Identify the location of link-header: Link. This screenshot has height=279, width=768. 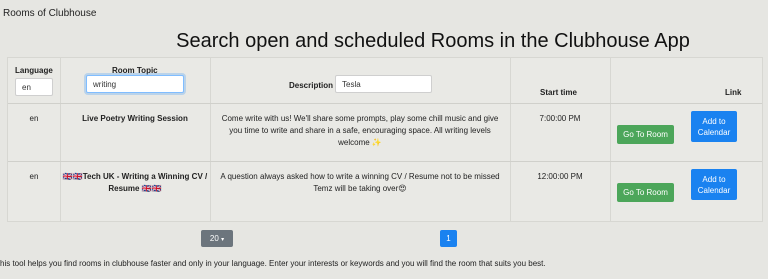
(733, 92).